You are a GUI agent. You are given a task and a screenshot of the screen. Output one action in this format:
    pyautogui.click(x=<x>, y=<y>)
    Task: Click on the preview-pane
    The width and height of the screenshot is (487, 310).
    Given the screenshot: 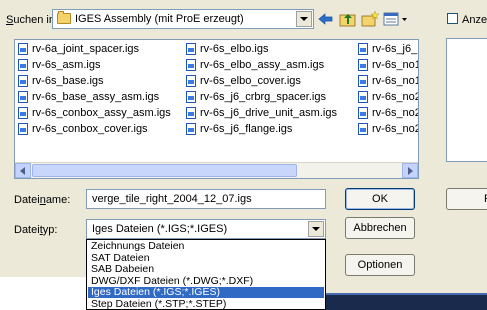 What is the action you would take?
    pyautogui.click(x=466, y=100)
    